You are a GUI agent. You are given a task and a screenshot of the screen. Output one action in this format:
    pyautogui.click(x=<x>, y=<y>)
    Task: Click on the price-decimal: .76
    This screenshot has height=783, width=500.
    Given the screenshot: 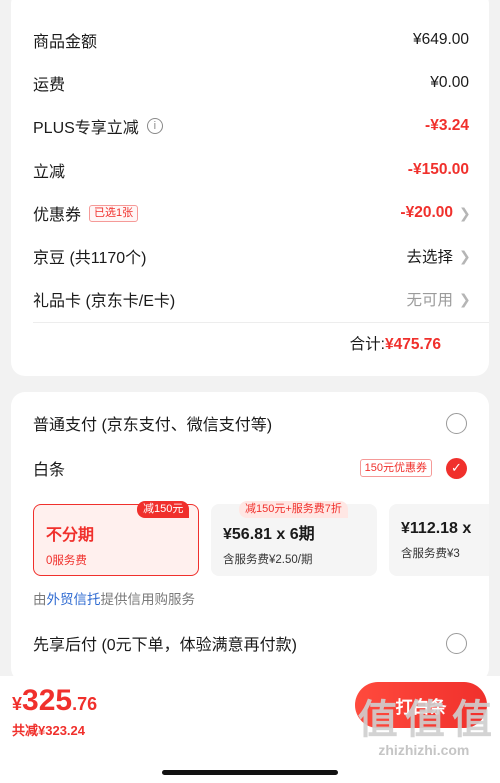 What is the action you would take?
    pyautogui.click(x=85, y=704)
    